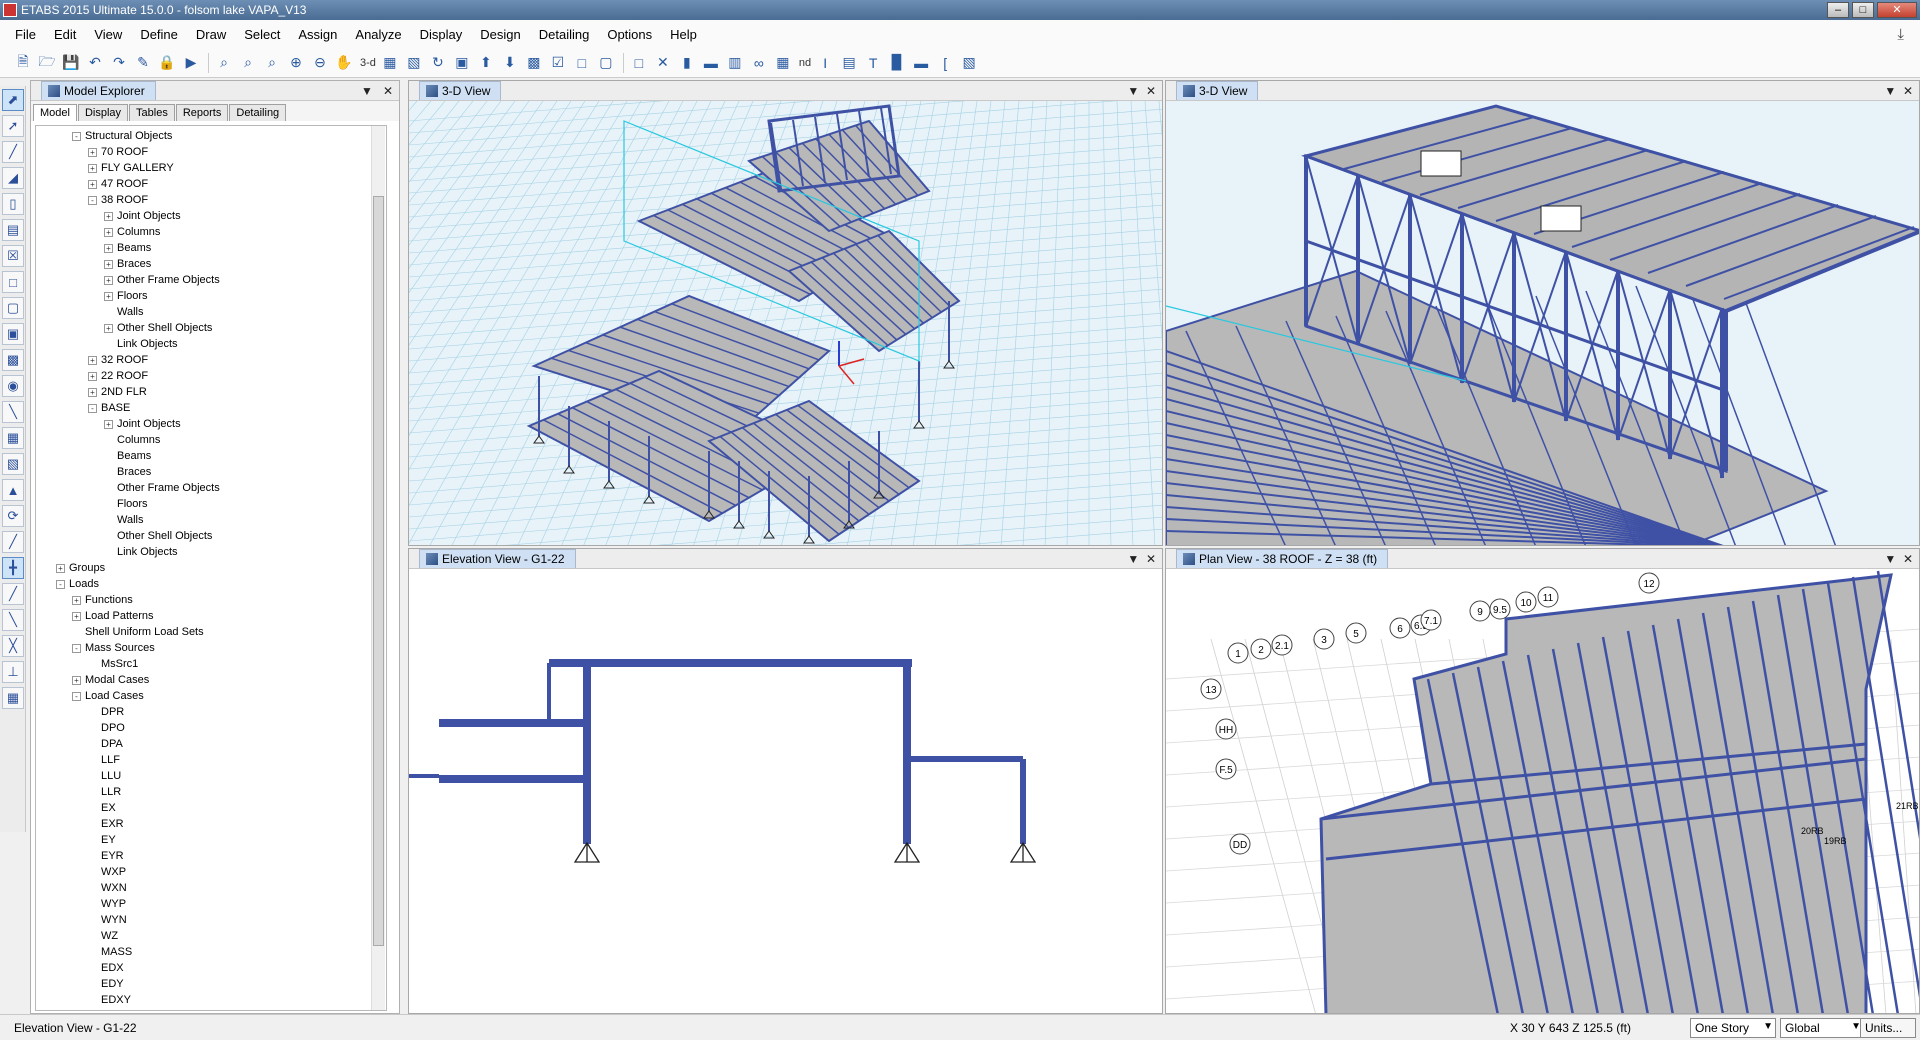 The image size is (1920, 1040). Describe the element at coordinates (711, 63) in the screenshot. I see `beam-icon: ▬` at that location.